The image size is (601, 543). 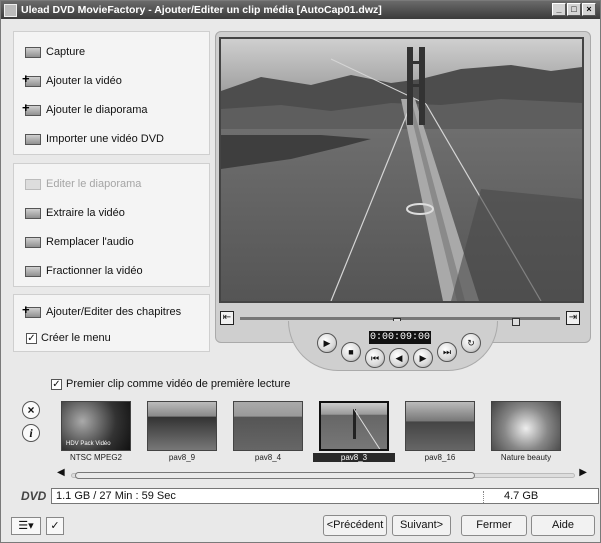 I want to click on import-dvd-icon, so click(x=33, y=139).